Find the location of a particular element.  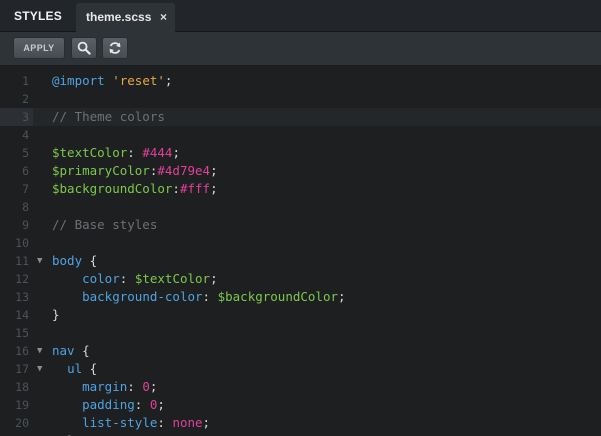

line-gutter: 10 is located at coordinates (16, 243).